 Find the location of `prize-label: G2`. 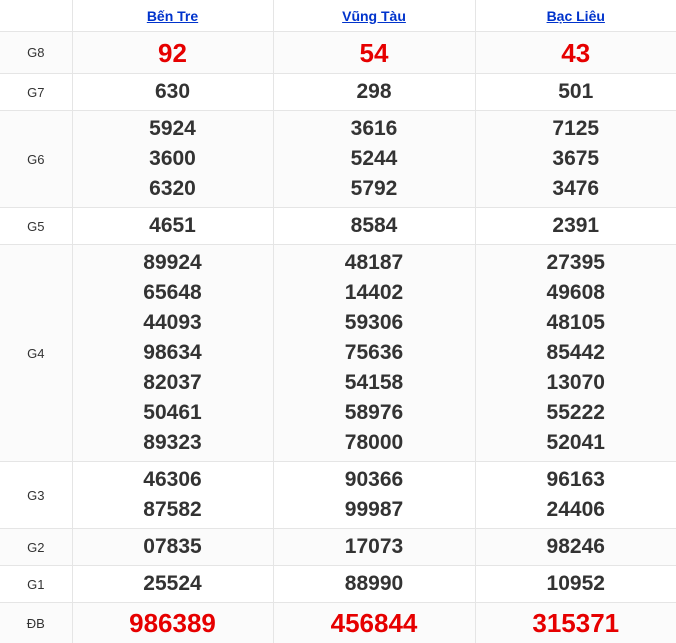

prize-label: G2 is located at coordinates (36, 547).